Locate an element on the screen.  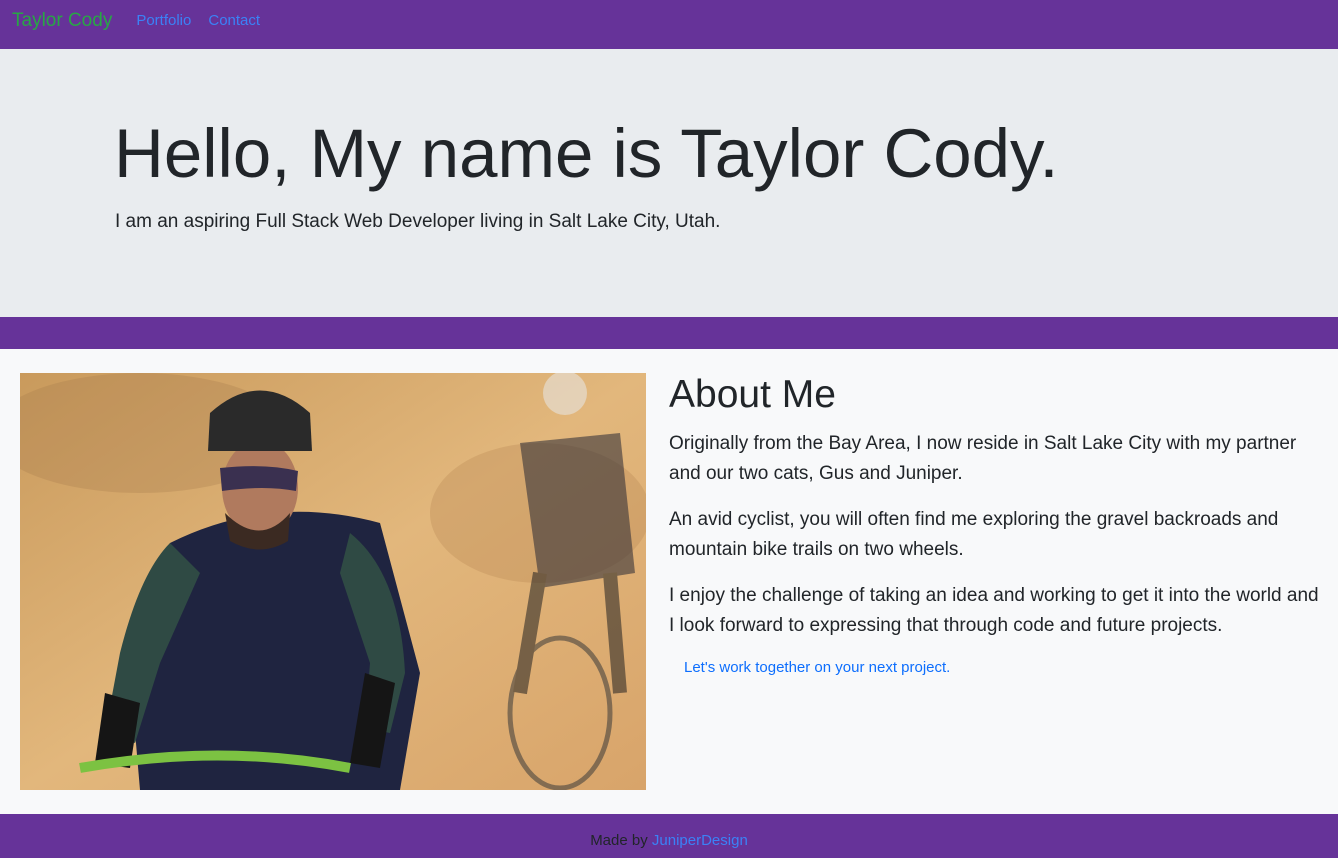
nav-link-portfolio: Portfolio is located at coordinates (163, 20).